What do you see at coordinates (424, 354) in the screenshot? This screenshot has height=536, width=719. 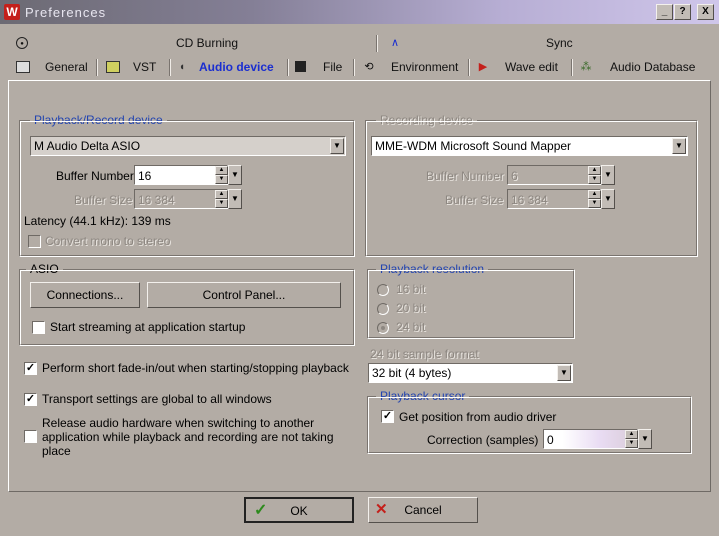 I see `sample-format-label: 24 bit sample format` at bounding box center [424, 354].